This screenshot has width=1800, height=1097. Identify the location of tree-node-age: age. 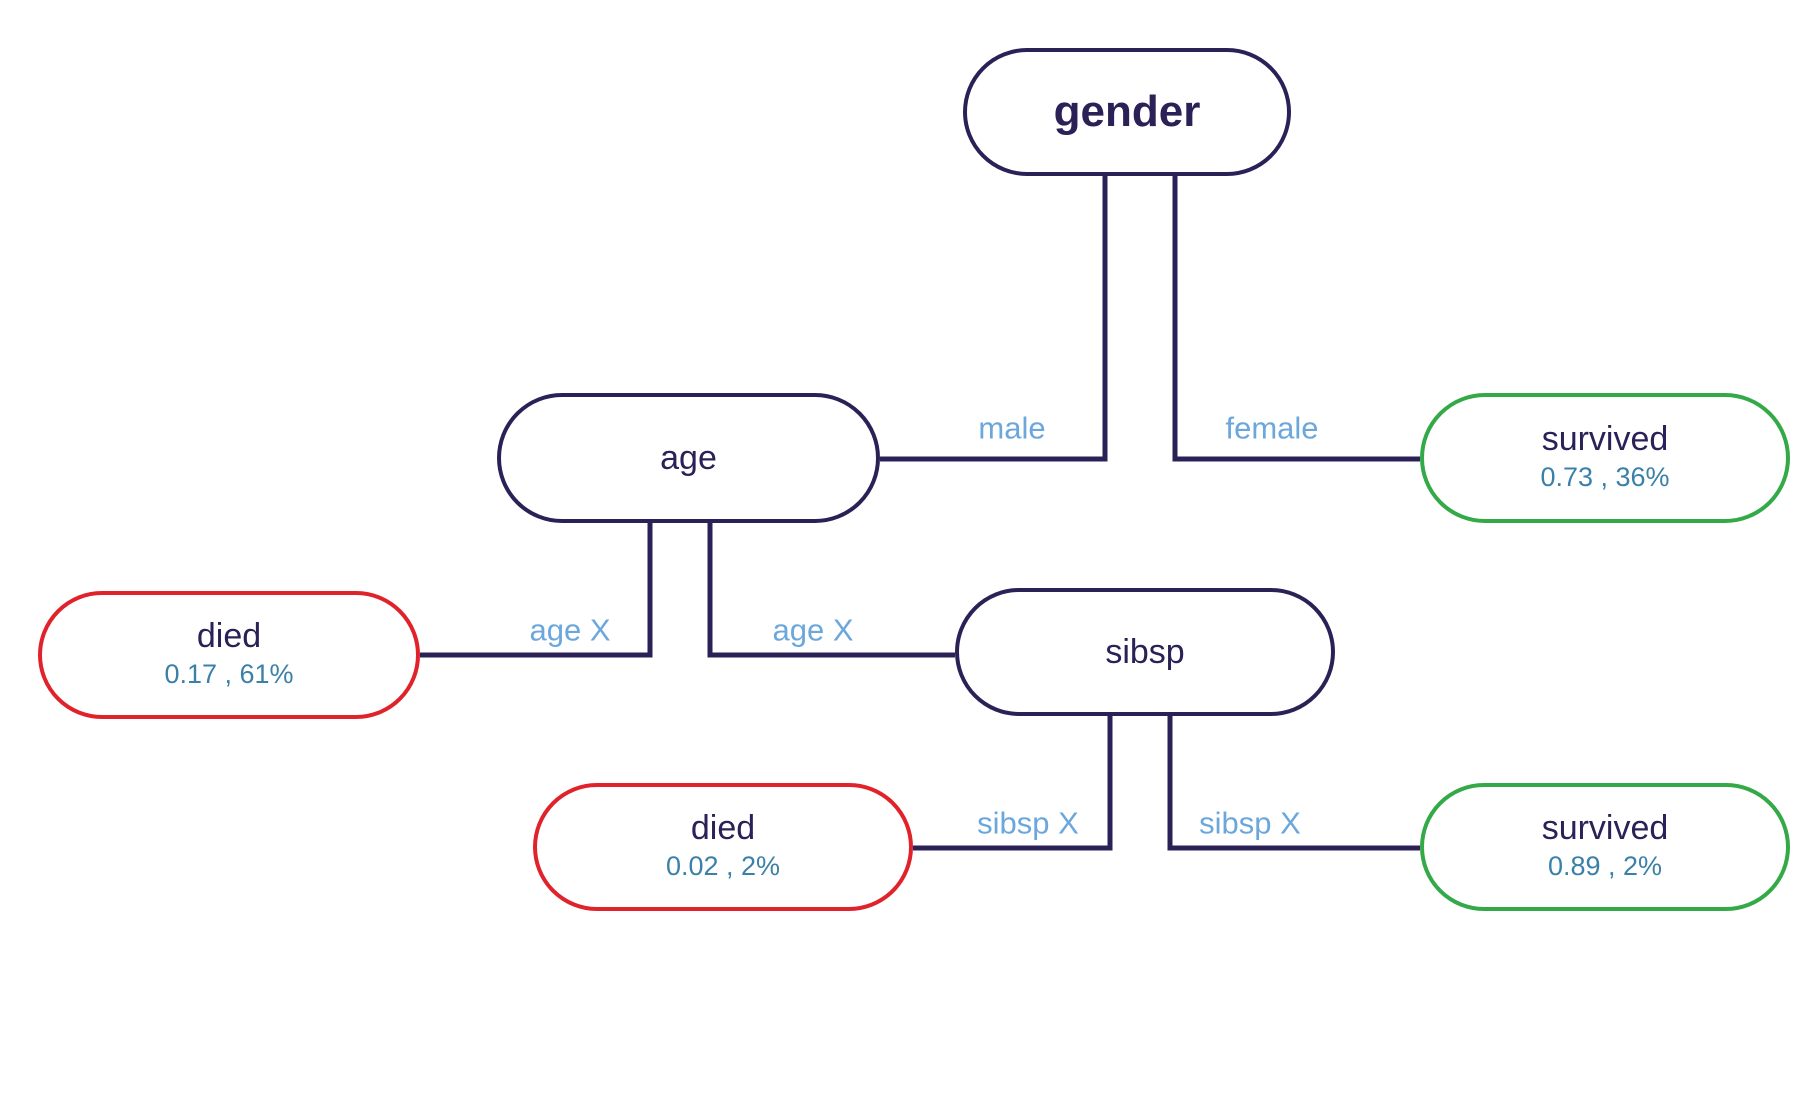
(688, 458).